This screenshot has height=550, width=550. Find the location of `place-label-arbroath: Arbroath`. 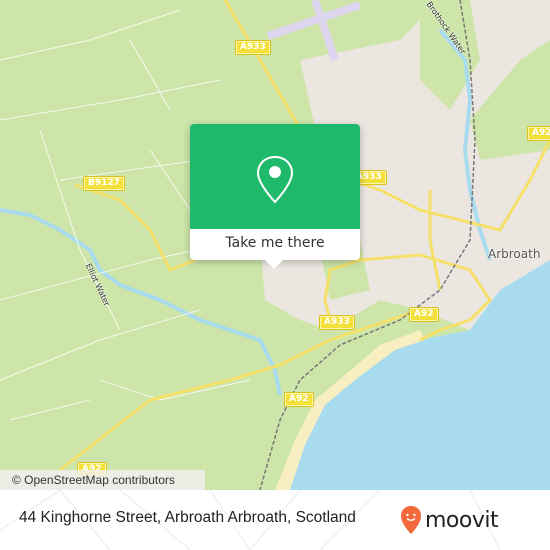

place-label-arbroath: Arbroath is located at coordinates (514, 254).